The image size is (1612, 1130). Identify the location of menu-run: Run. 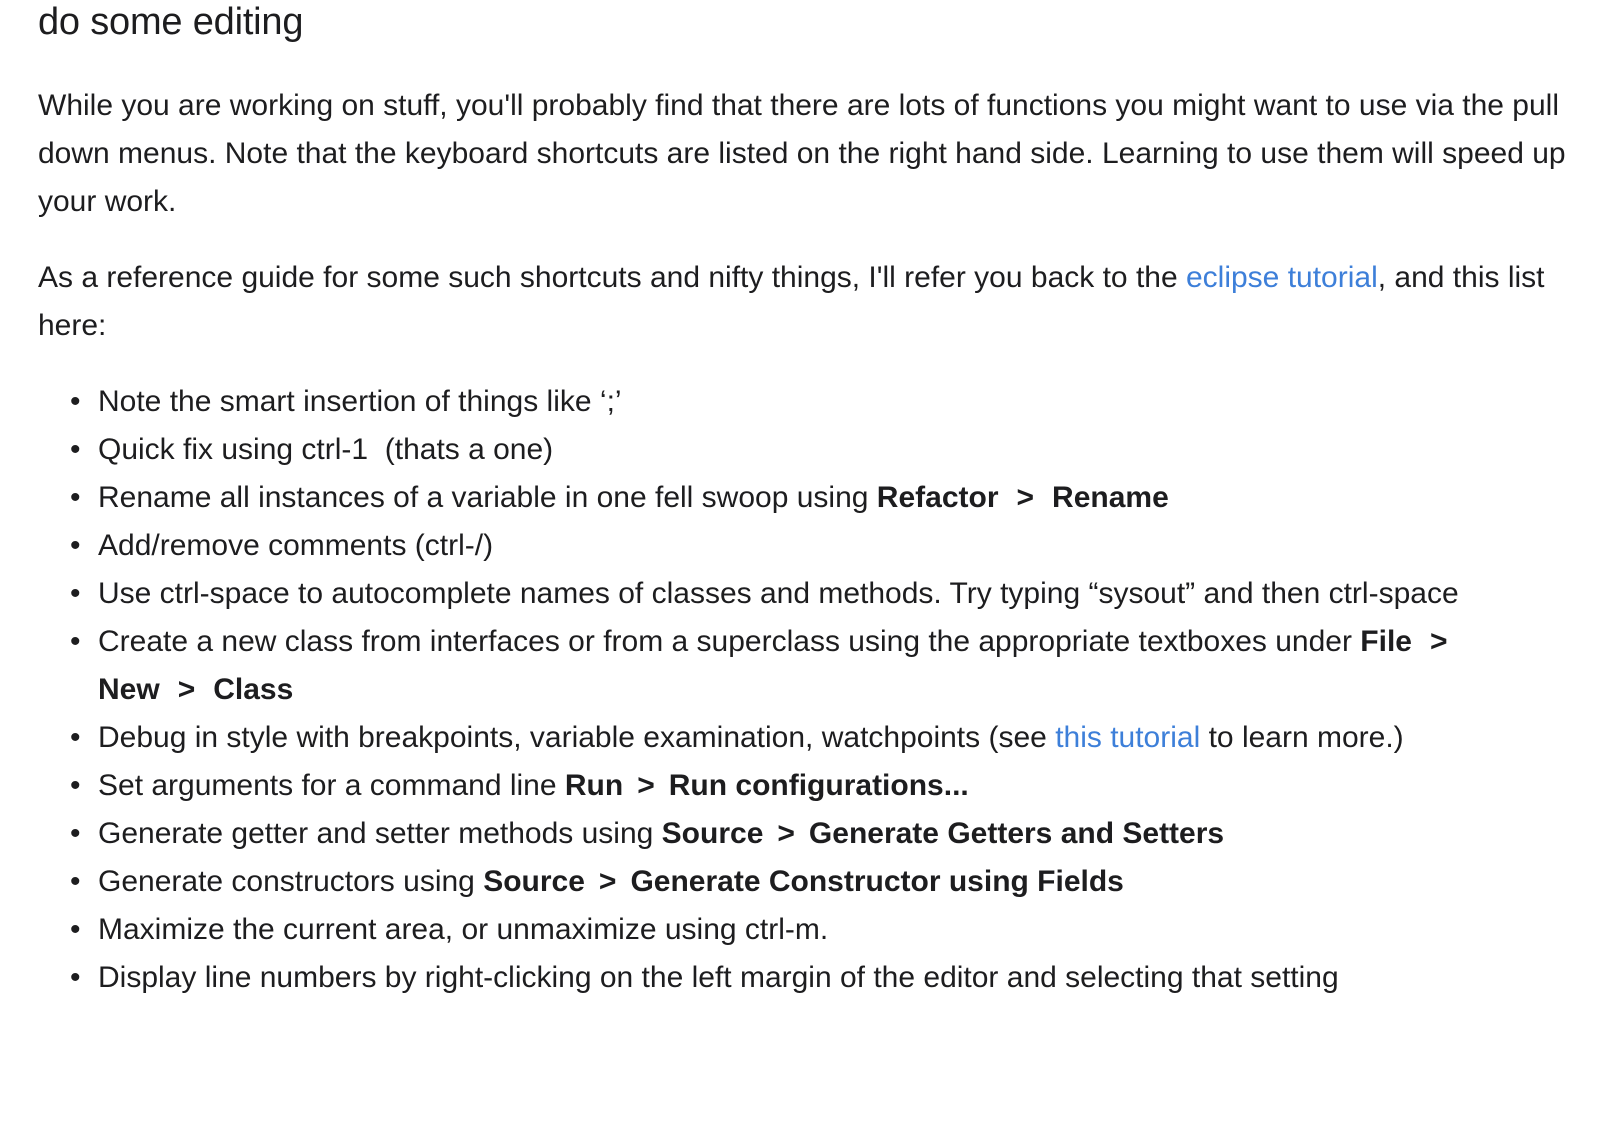
(594, 785).